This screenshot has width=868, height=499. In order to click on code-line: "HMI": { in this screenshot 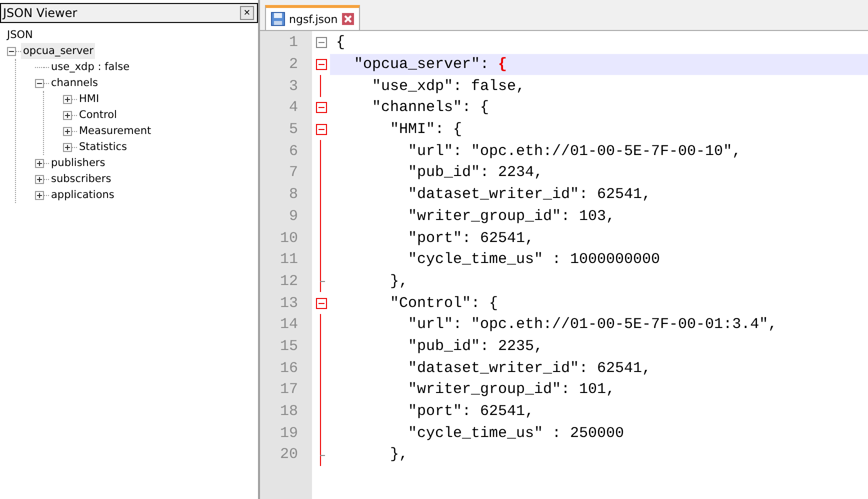, I will do `click(425, 129)`.